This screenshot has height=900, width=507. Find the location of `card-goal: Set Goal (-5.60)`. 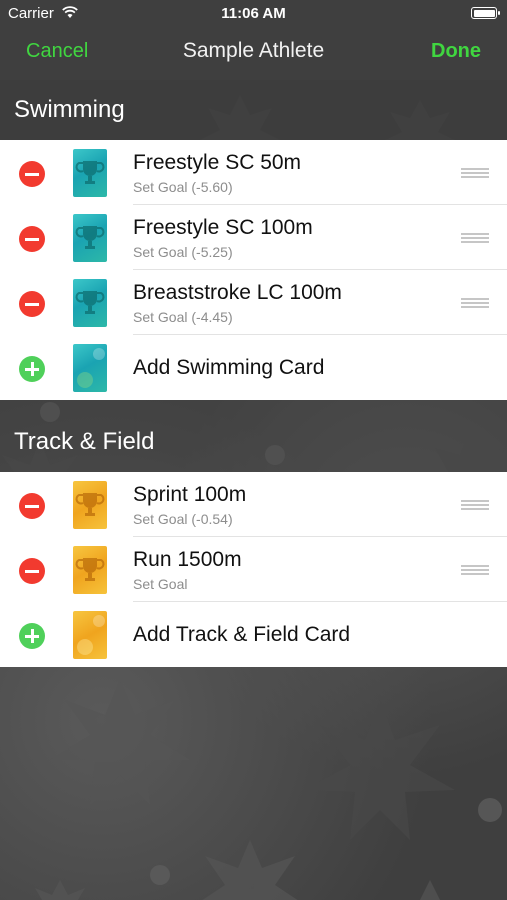

card-goal: Set Goal (-5.60) is located at coordinates (183, 187).